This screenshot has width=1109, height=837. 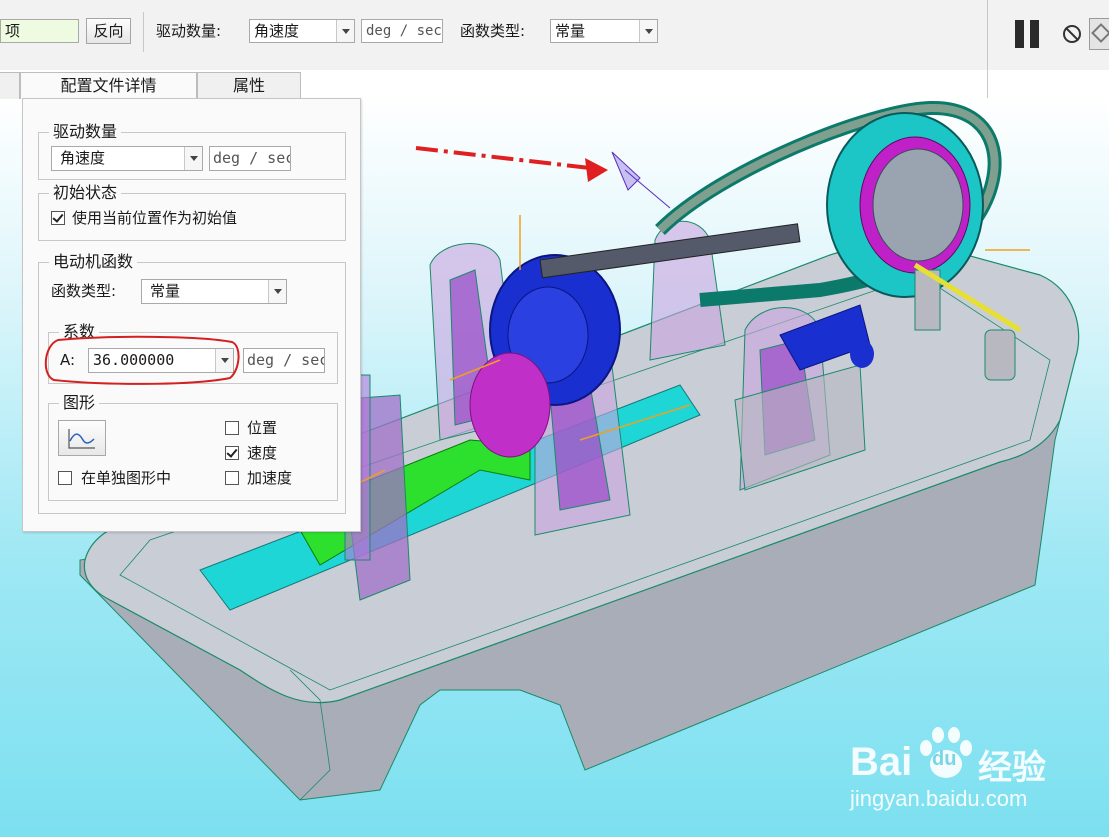 I want to click on drive-quantity-group: 驱动数量 角速度 deg / sec, so click(x=192, y=151).